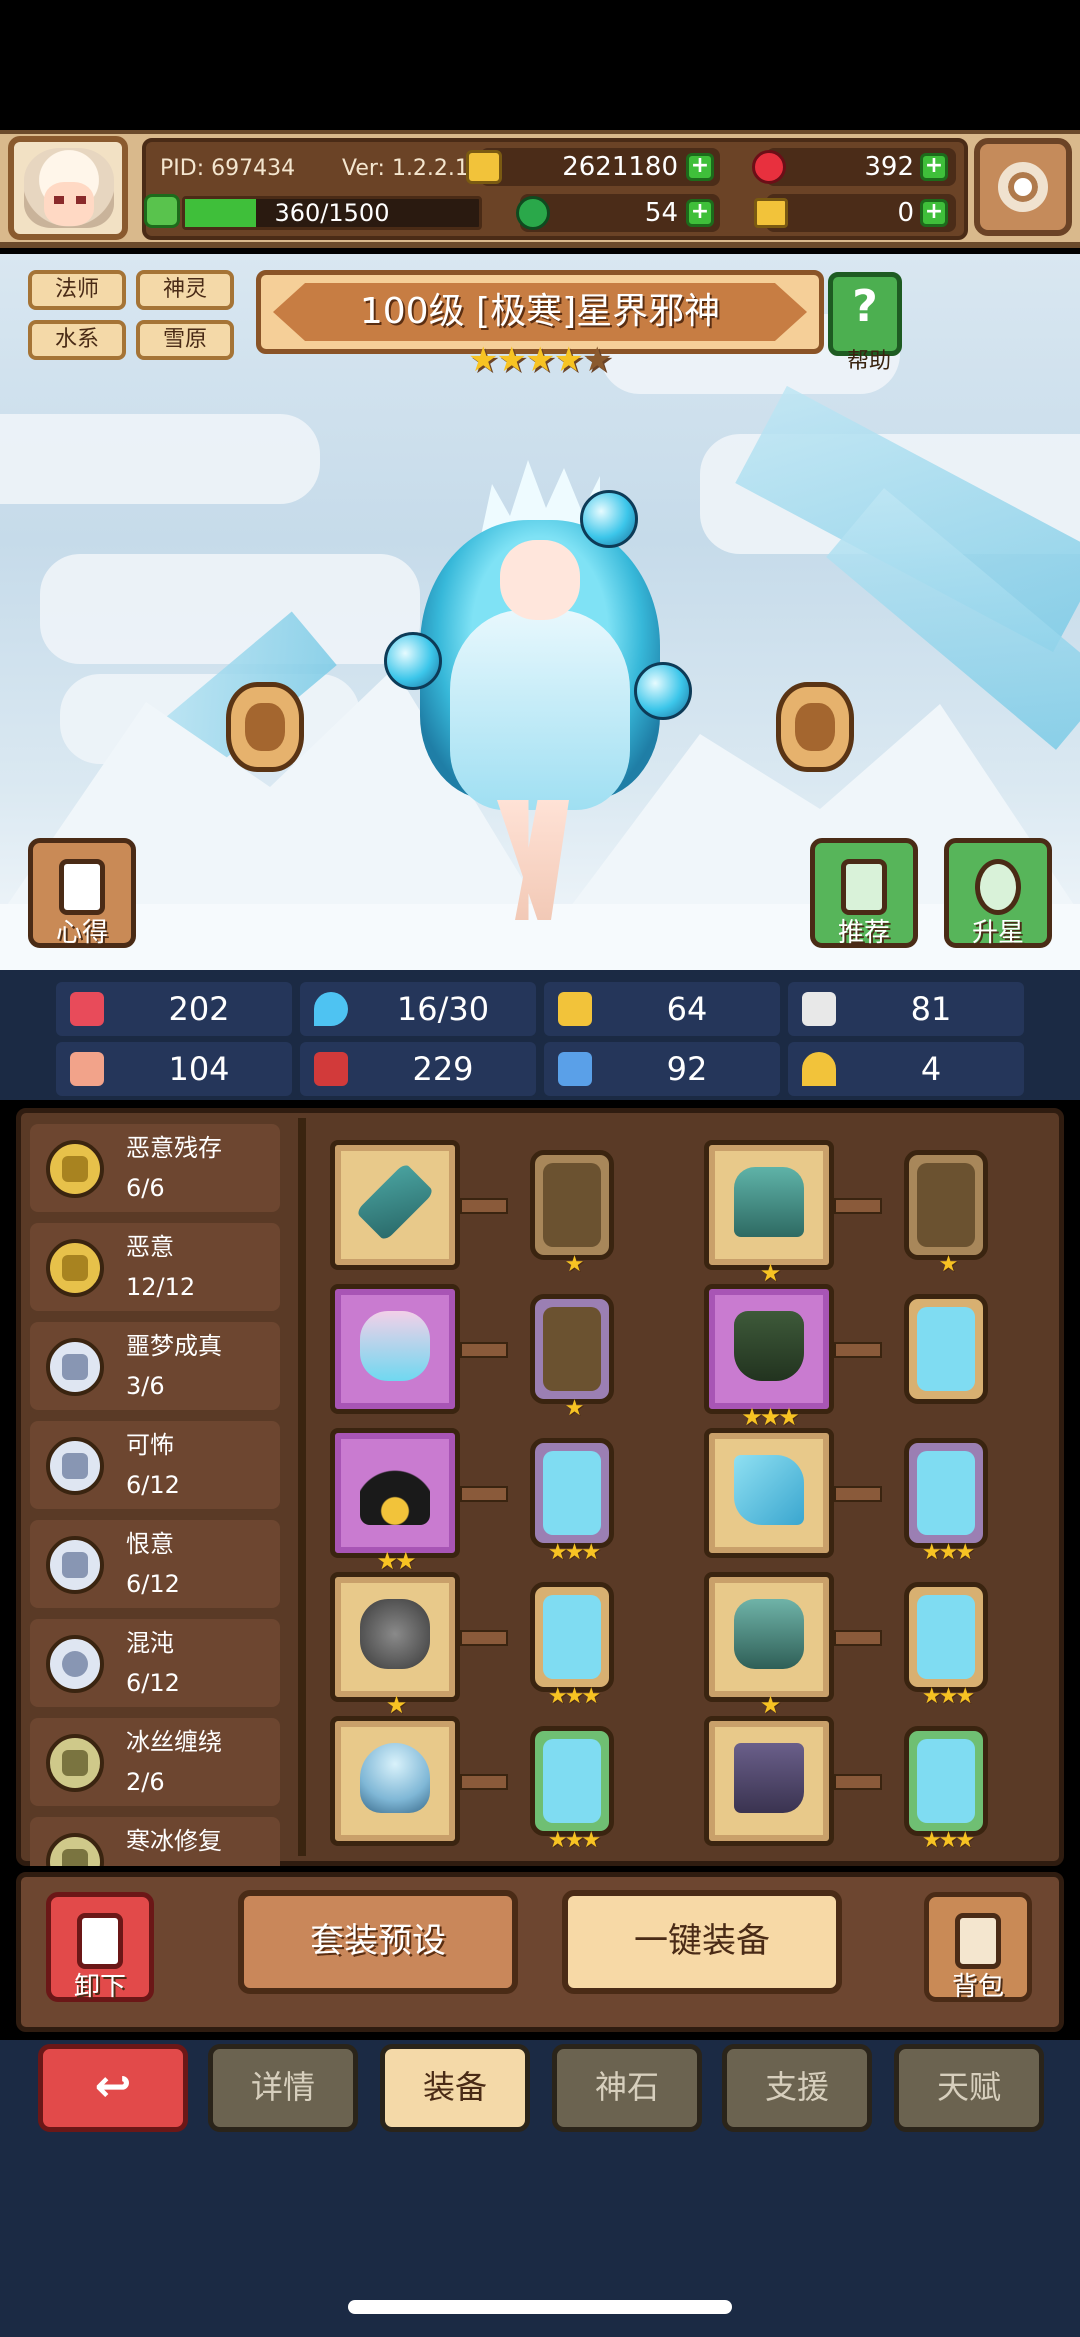 The width and height of the screenshot is (1080, 2337). What do you see at coordinates (75, 1169) in the screenshot?
I see `gold-medal-icon` at bounding box center [75, 1169].